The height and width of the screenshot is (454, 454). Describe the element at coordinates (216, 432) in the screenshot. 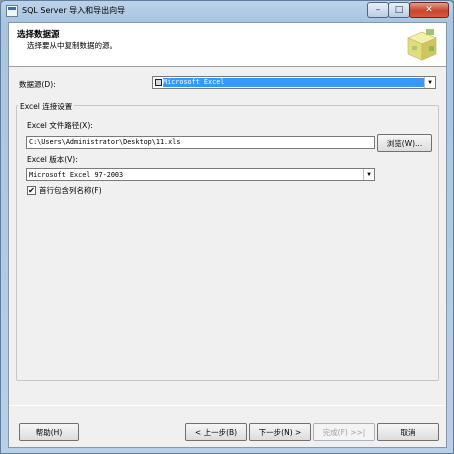

I see `back-button: < 上一步(B)` at that location.